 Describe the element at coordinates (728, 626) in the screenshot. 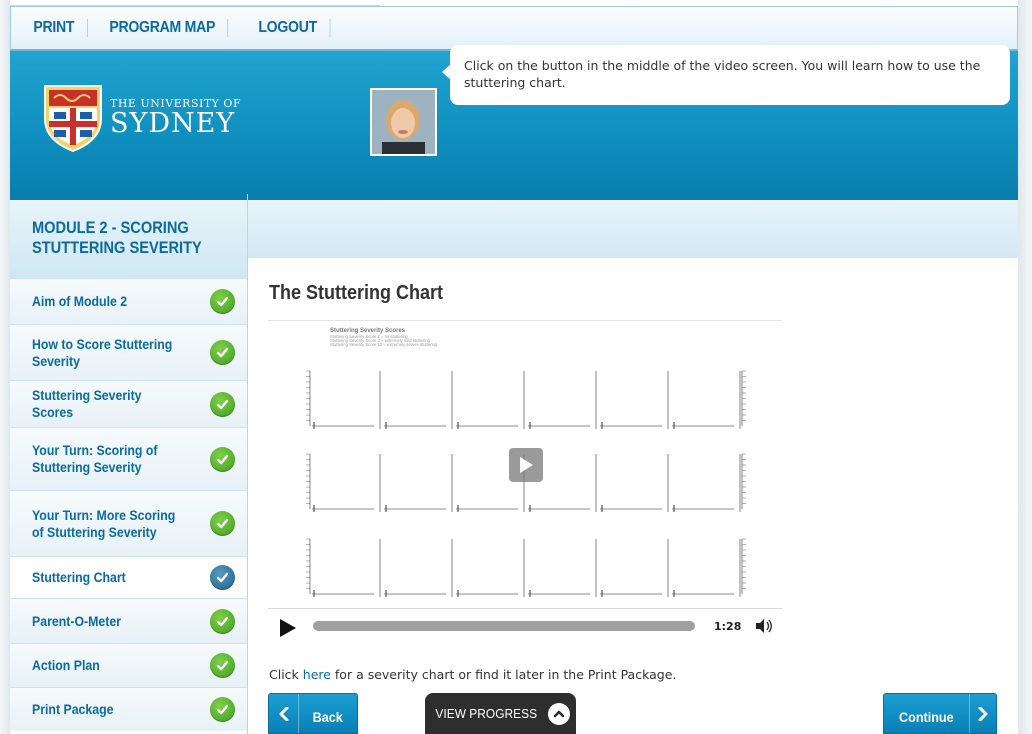

I see `video-time: 1:28` at that location.